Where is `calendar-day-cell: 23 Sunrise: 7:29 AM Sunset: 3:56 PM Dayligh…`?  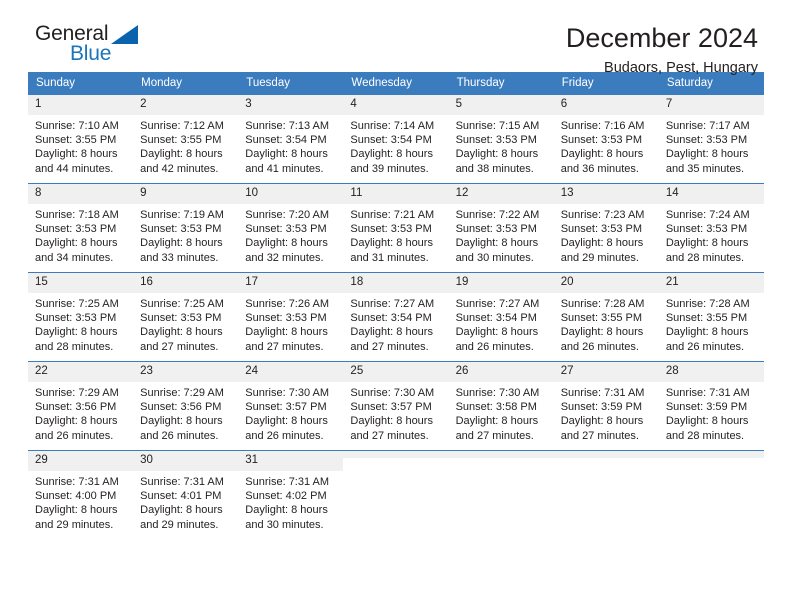
calendar-day-cell: 23 Sunrise: 7:29 AM Sunset: 3:56 PM Dayligh… is located at coordinates (186, 406).